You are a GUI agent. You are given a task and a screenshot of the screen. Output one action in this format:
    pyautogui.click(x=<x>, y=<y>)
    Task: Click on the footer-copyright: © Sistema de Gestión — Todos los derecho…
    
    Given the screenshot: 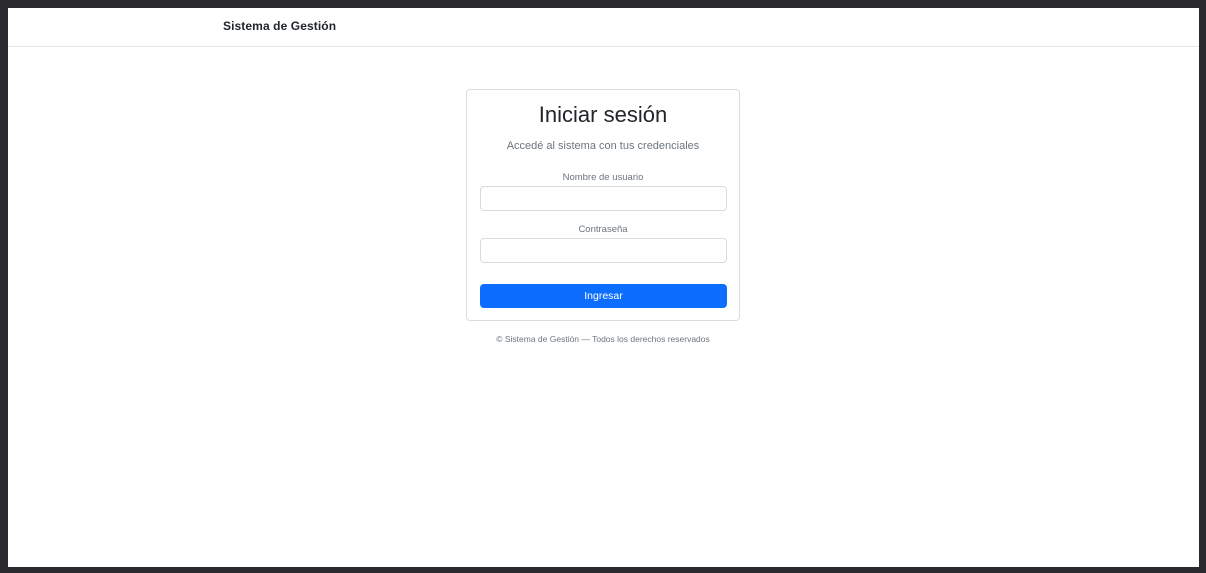 What is the action you would take?
    pyautogui.click(x=603, y=339)
    